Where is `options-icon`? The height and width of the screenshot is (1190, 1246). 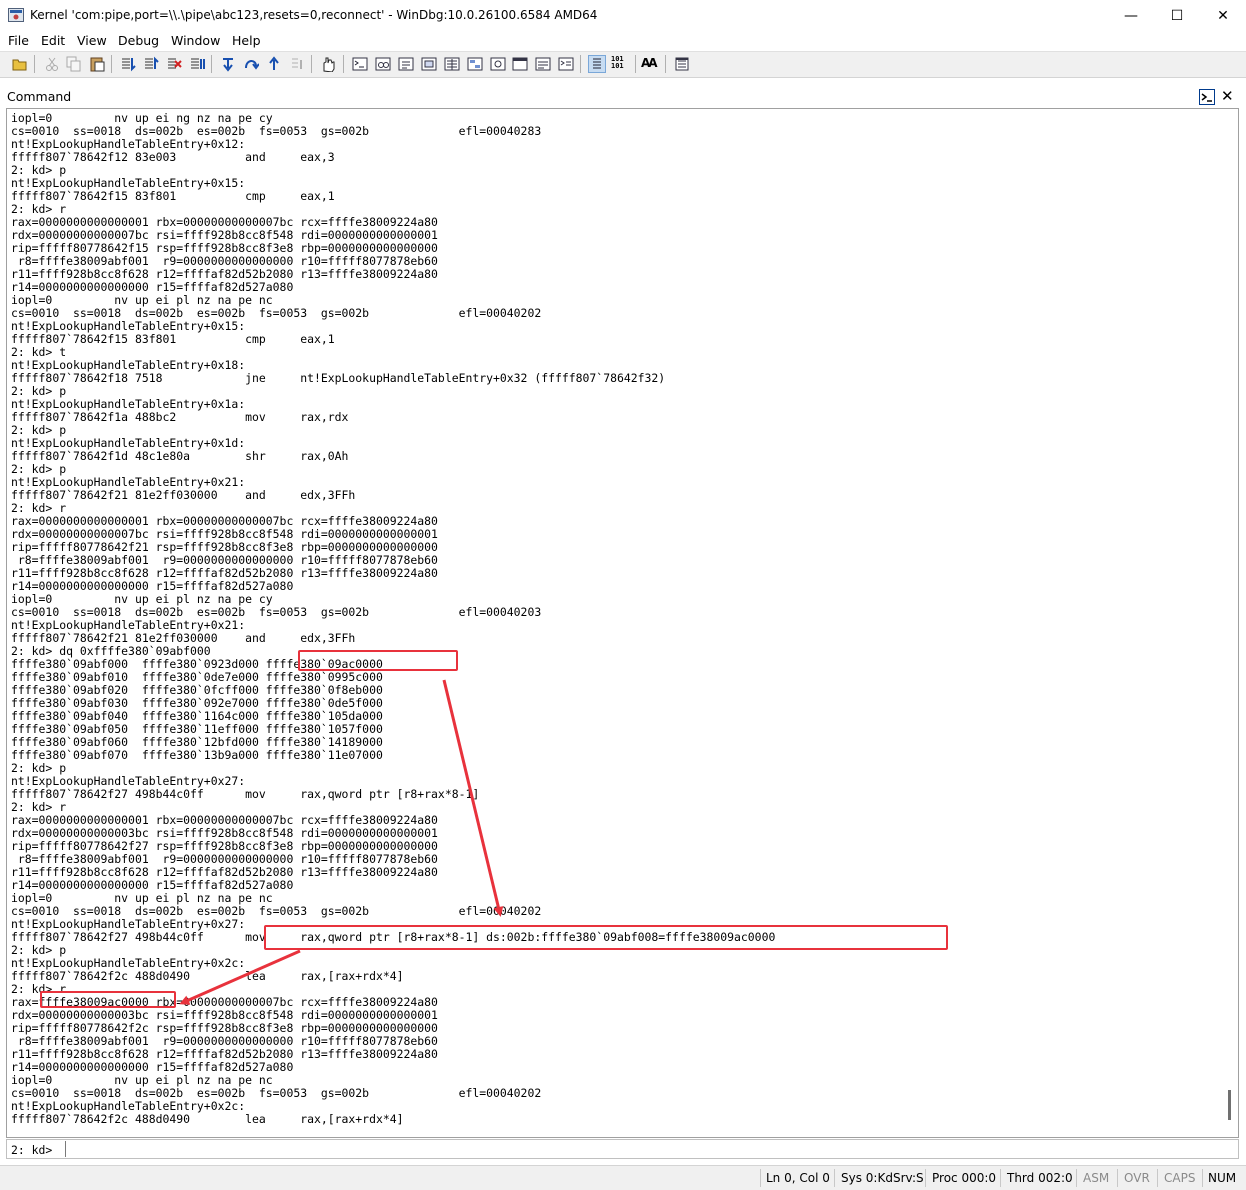 options-icon is located at coordinates (682, 64).